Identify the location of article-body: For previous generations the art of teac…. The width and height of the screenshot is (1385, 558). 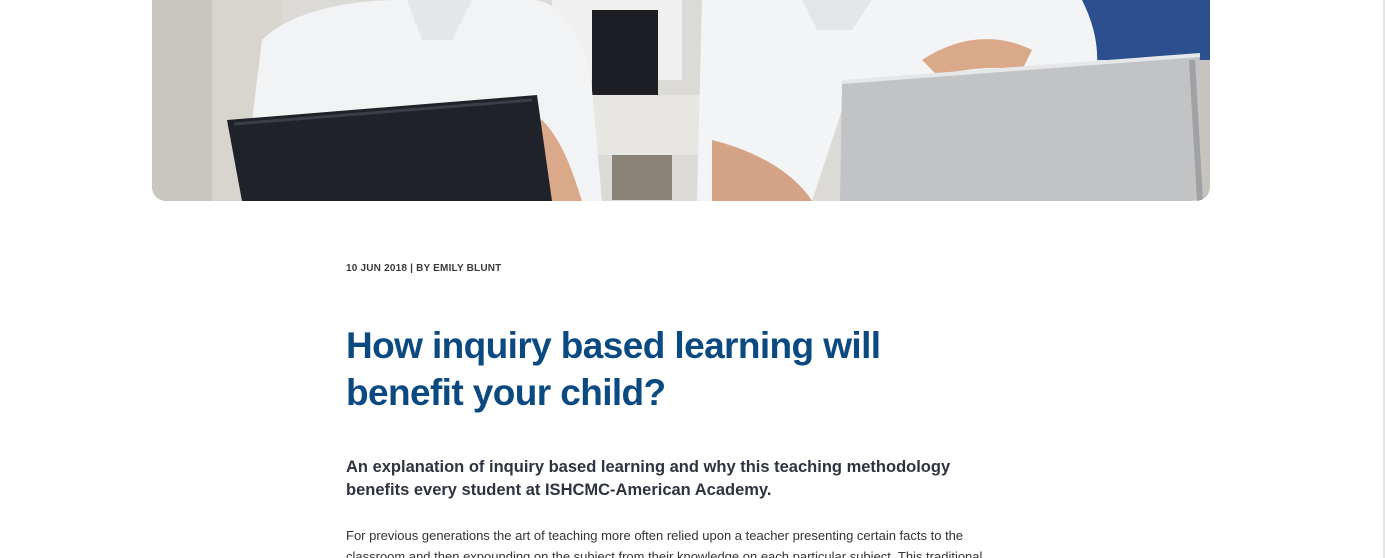
(664, 543).